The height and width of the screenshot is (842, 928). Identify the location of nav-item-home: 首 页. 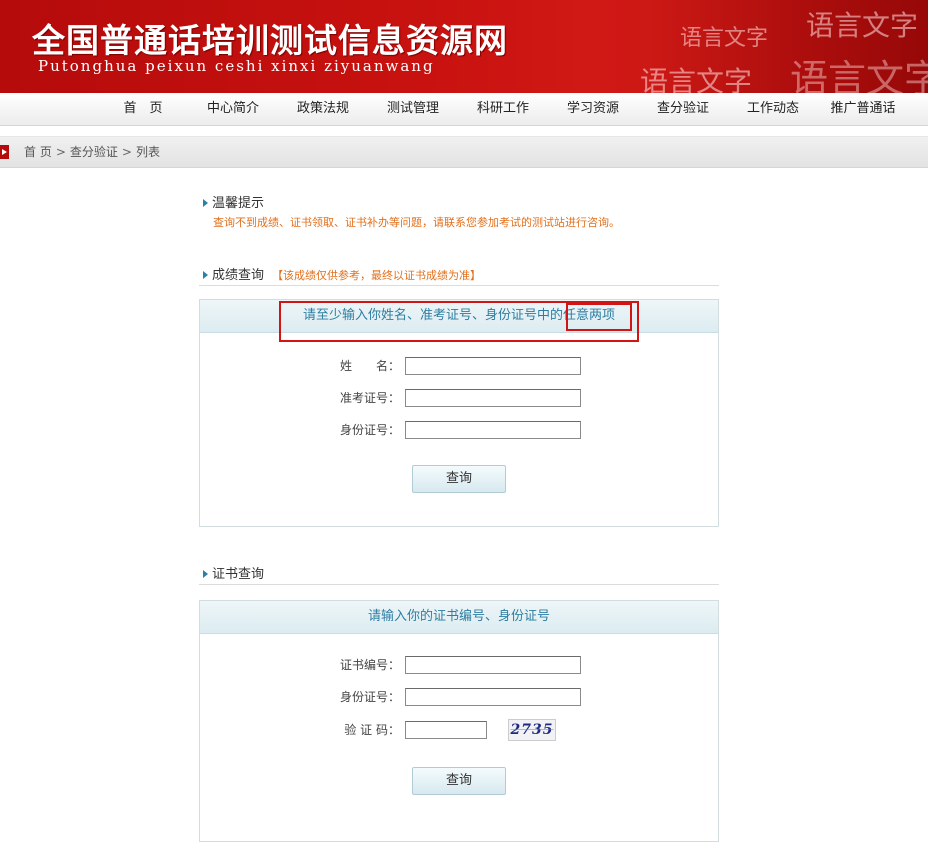
(143, 109).